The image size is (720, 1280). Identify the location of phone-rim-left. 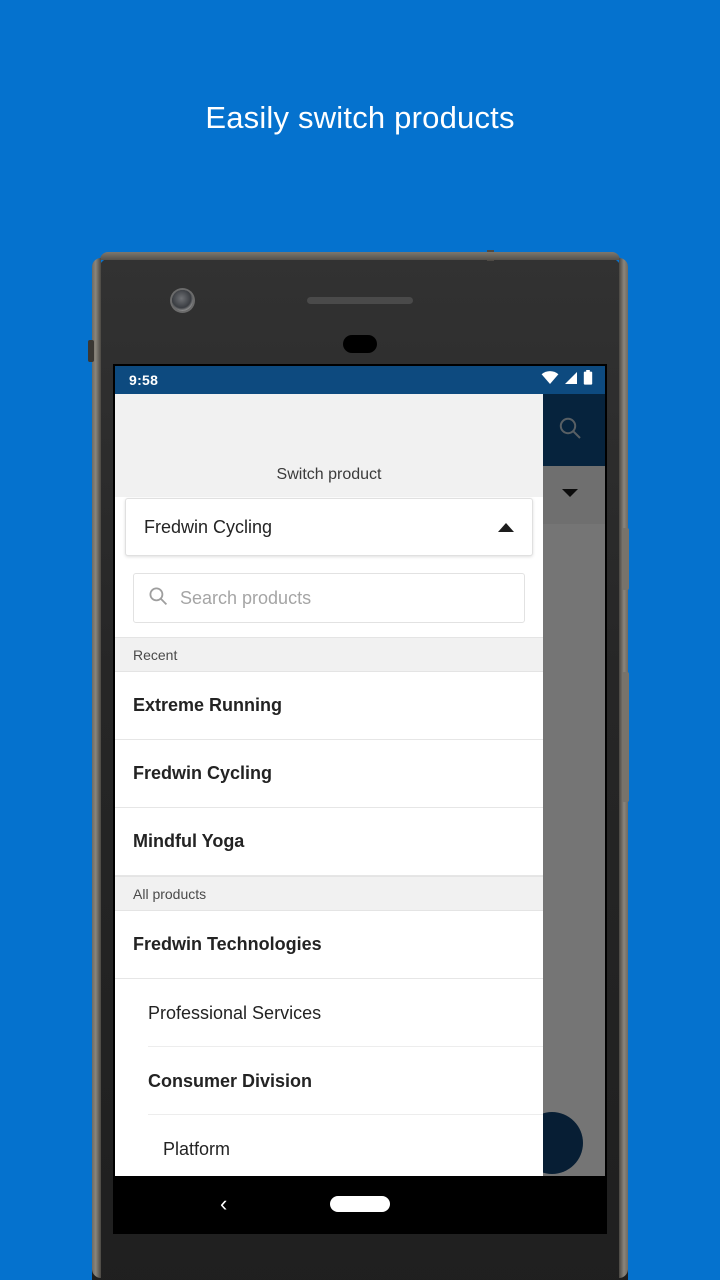
(96, 768).